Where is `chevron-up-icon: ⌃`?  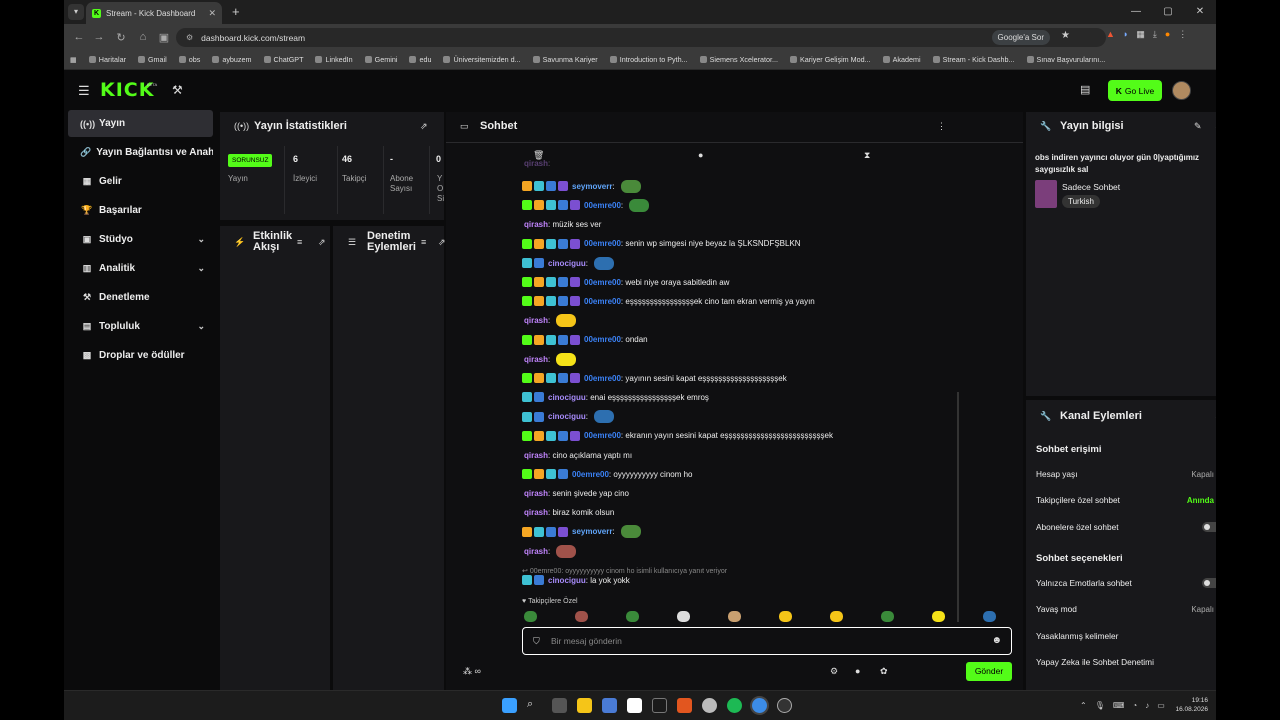 chevron-up-icon: ⌃ is located at coordinates (1083, 705).